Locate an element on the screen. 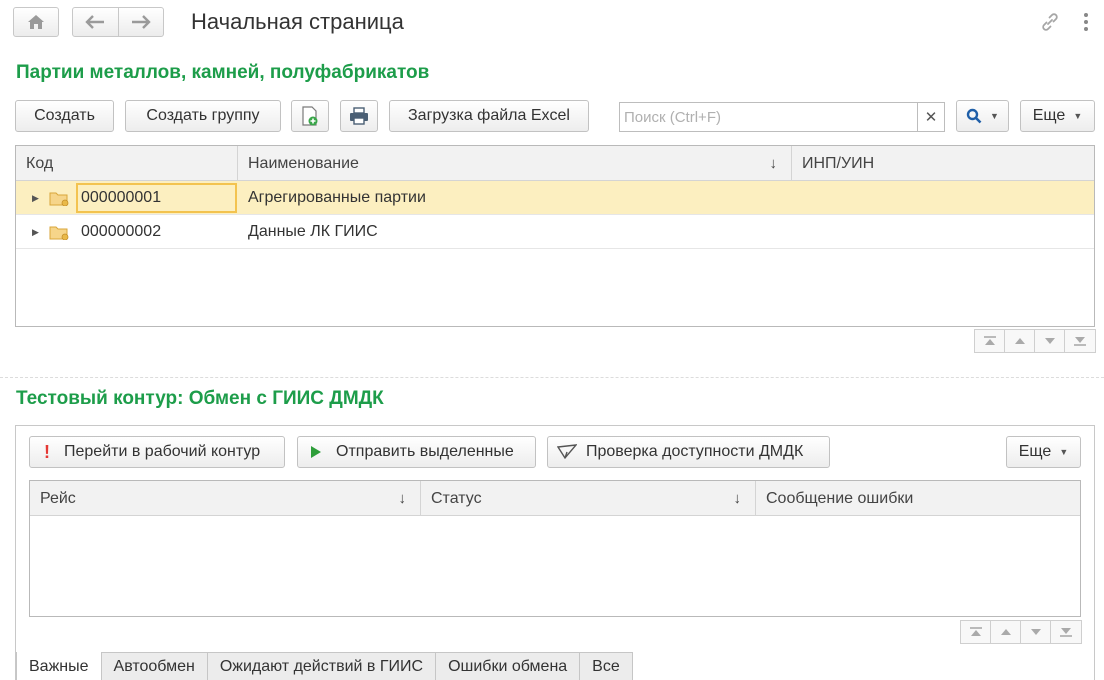 Image resolution: width=1104 pixels, height=680 pixels. vertical-dots-icon is located at coordinates (1086, 22).